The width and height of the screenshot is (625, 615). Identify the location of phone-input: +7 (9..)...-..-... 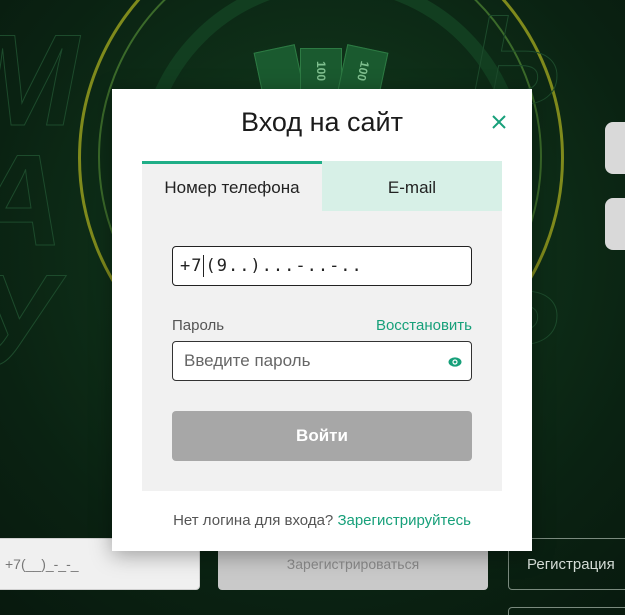
(322, 266).